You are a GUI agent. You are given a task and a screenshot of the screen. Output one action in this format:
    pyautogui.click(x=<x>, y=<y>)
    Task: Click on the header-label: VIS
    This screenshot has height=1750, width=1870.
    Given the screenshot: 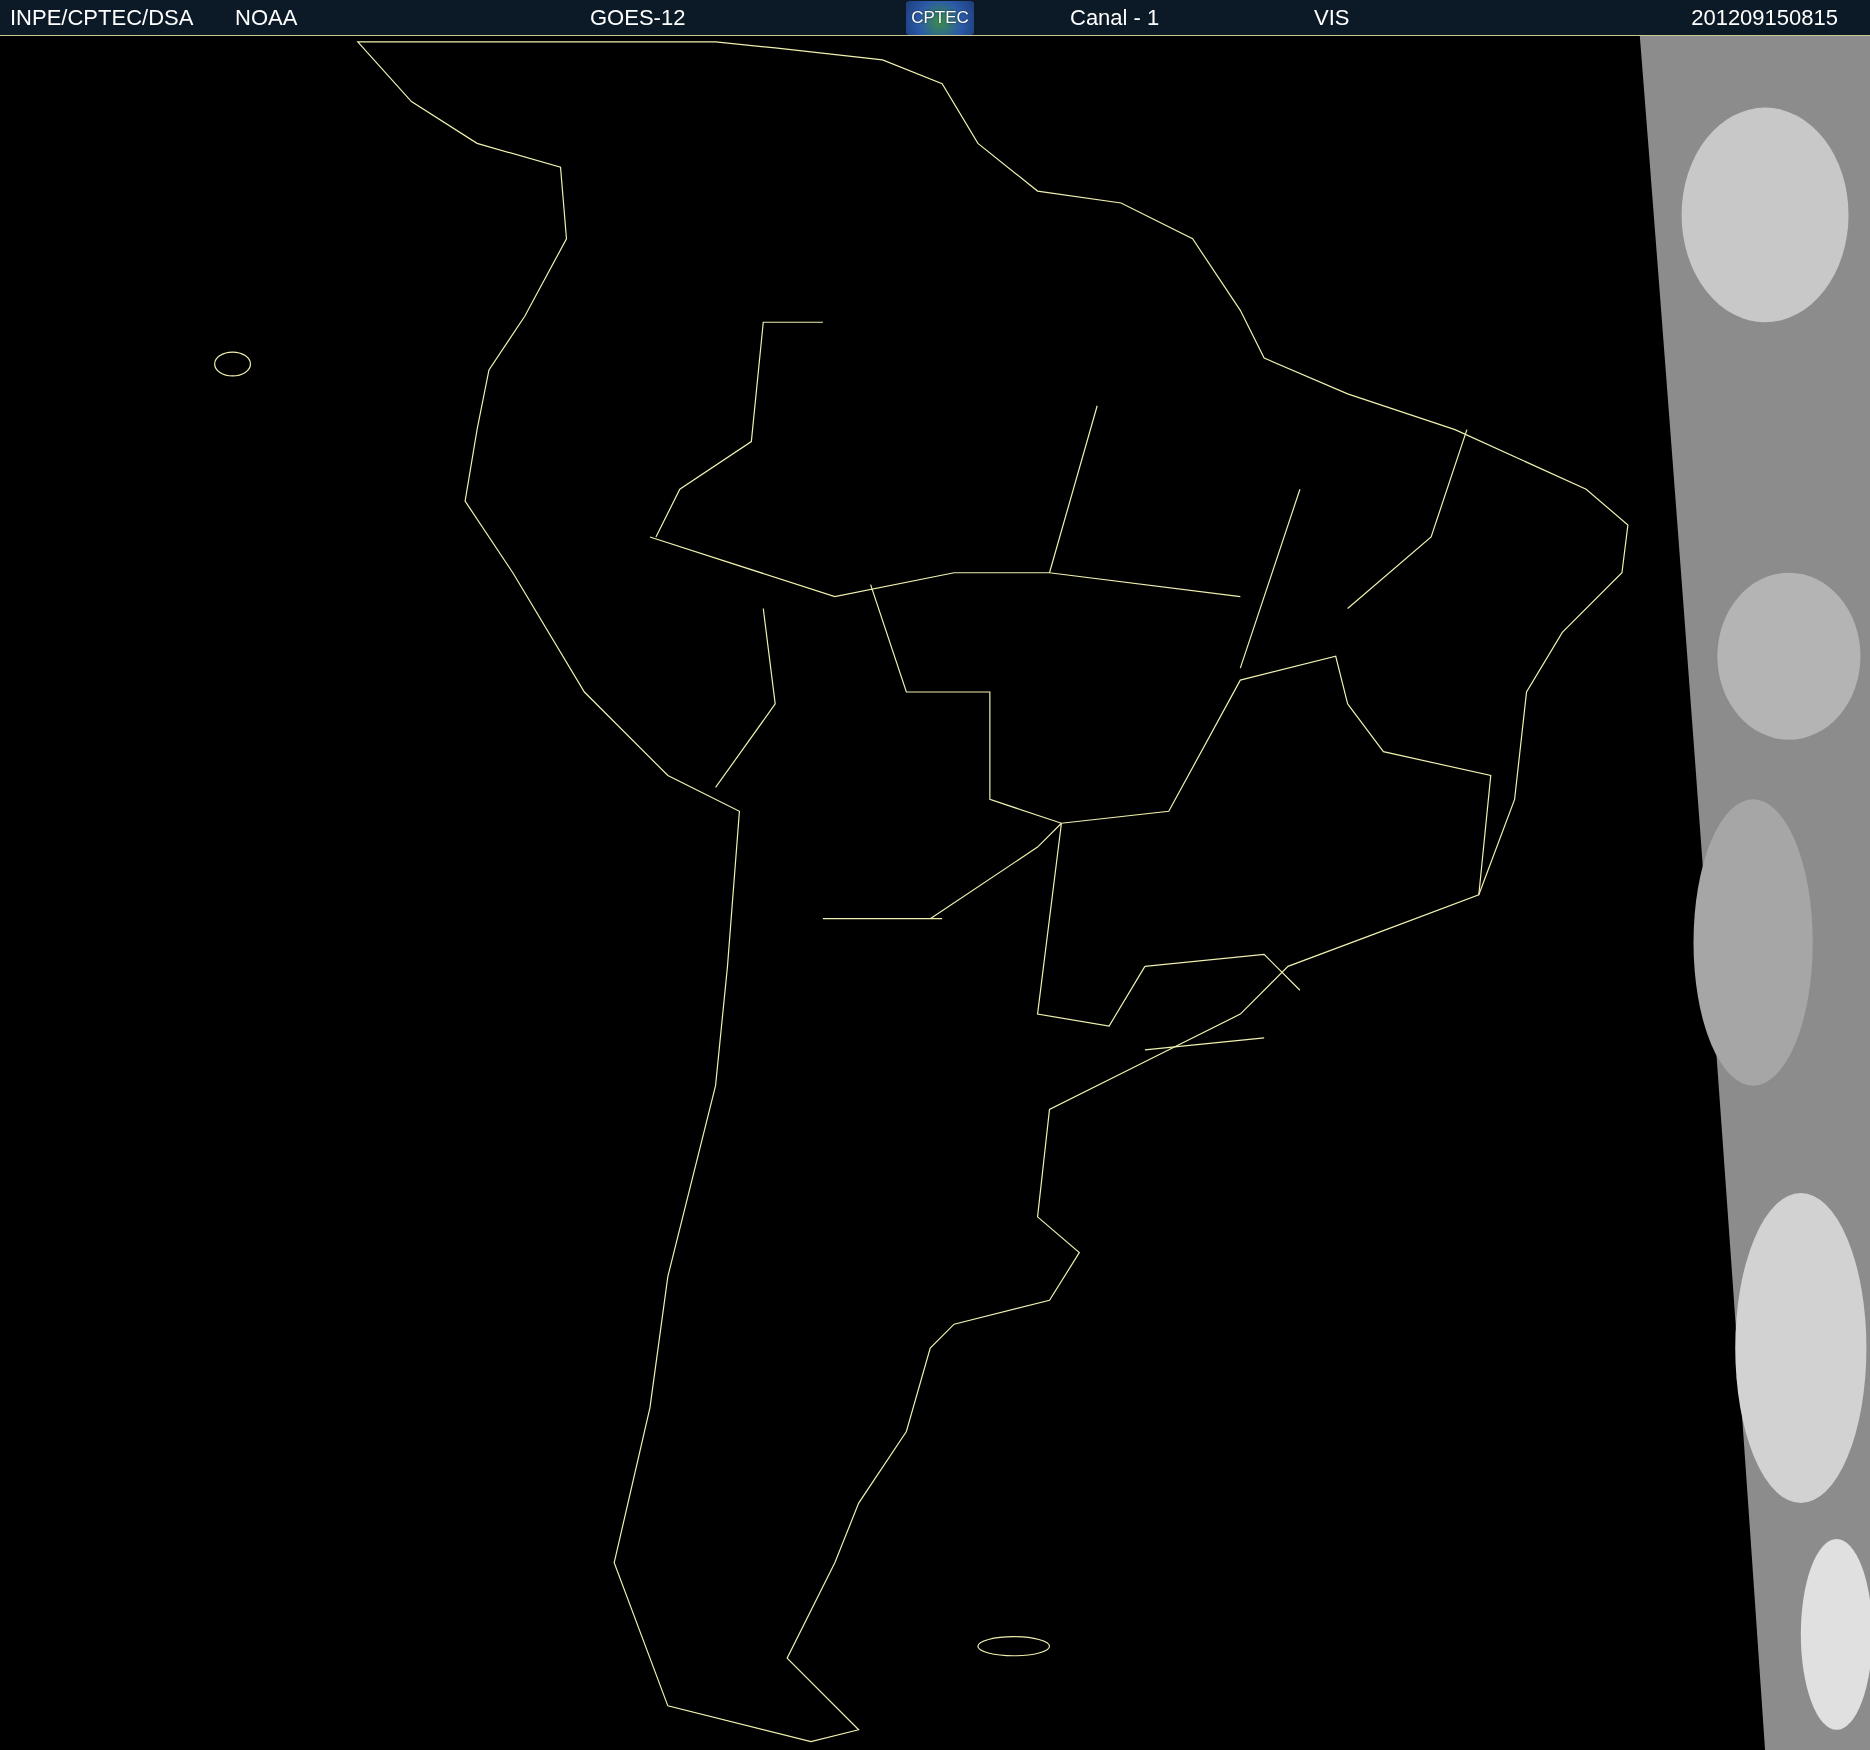 What is the action you would take?
    pyautogui.click(x=1332, y=17)
    